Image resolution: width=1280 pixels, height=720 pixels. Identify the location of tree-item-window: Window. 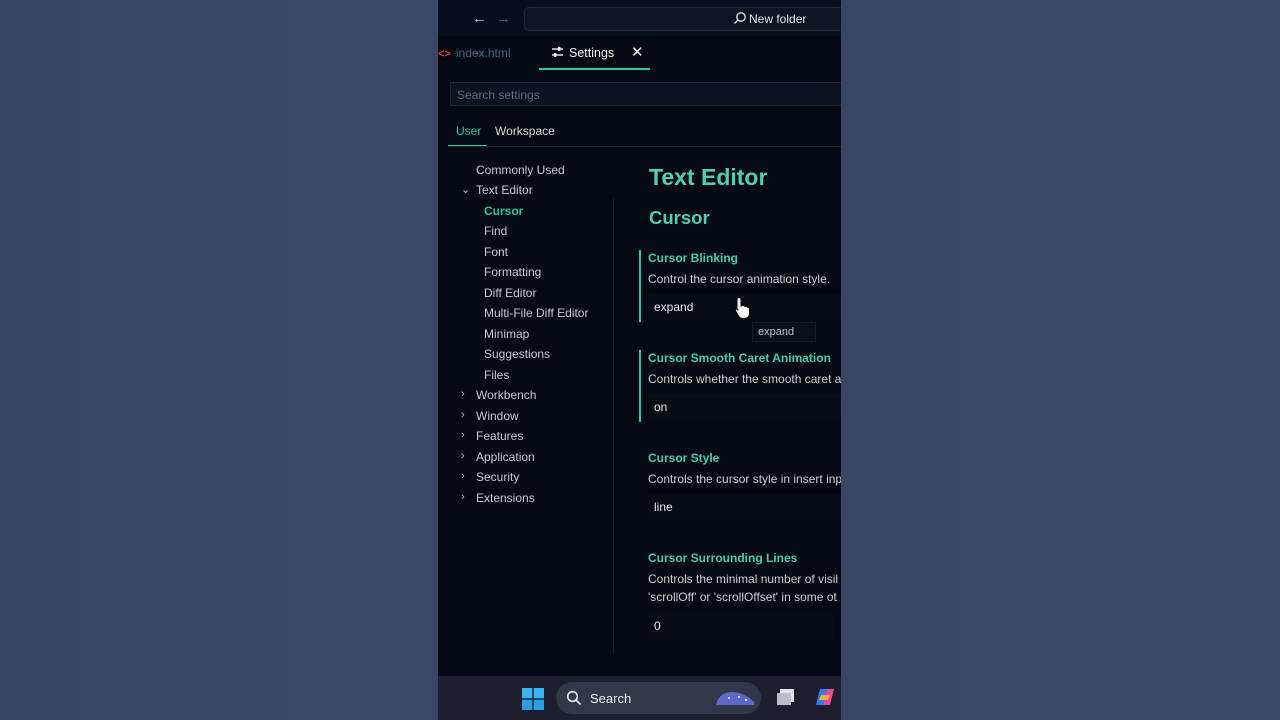
(497, 416).